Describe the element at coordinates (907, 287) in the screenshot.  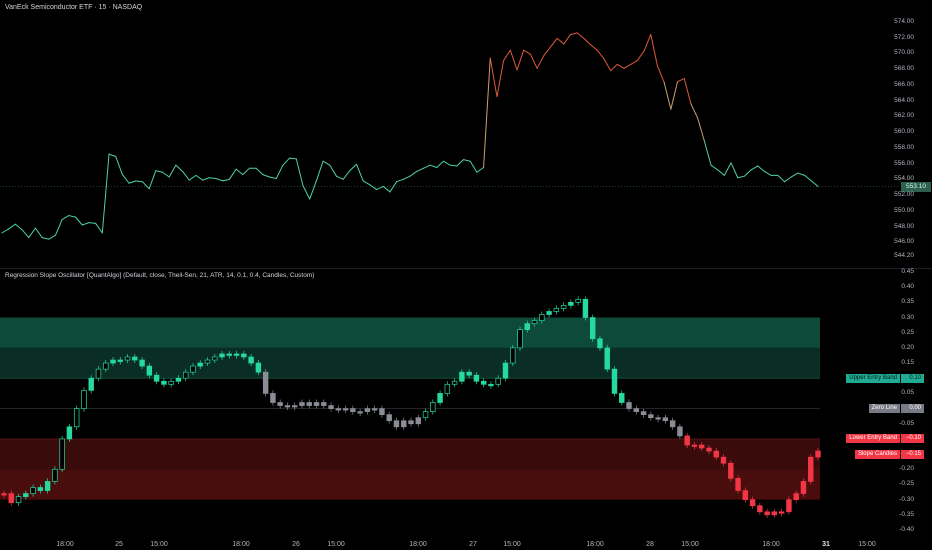
I see `oscillator-tick-label: 0.40` at that location.